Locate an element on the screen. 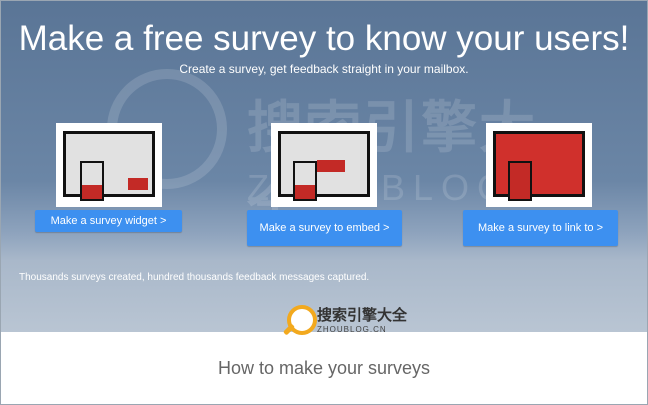 Image resolution: width=648 pixels, height=405 pixels. make-survey-embed-button: Make a survey to embed > is located at coordinates (324, 228).